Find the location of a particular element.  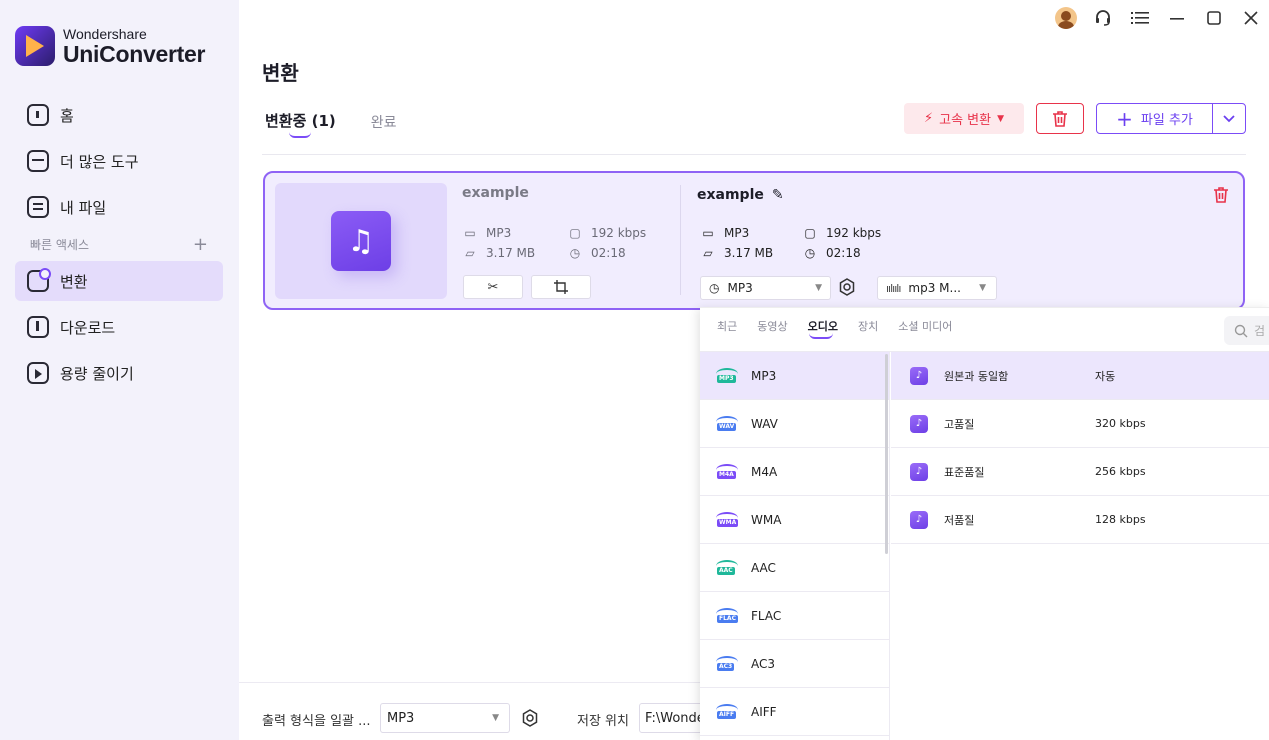

file-thumbnail: ♫ is located at coordinates (361, 241).